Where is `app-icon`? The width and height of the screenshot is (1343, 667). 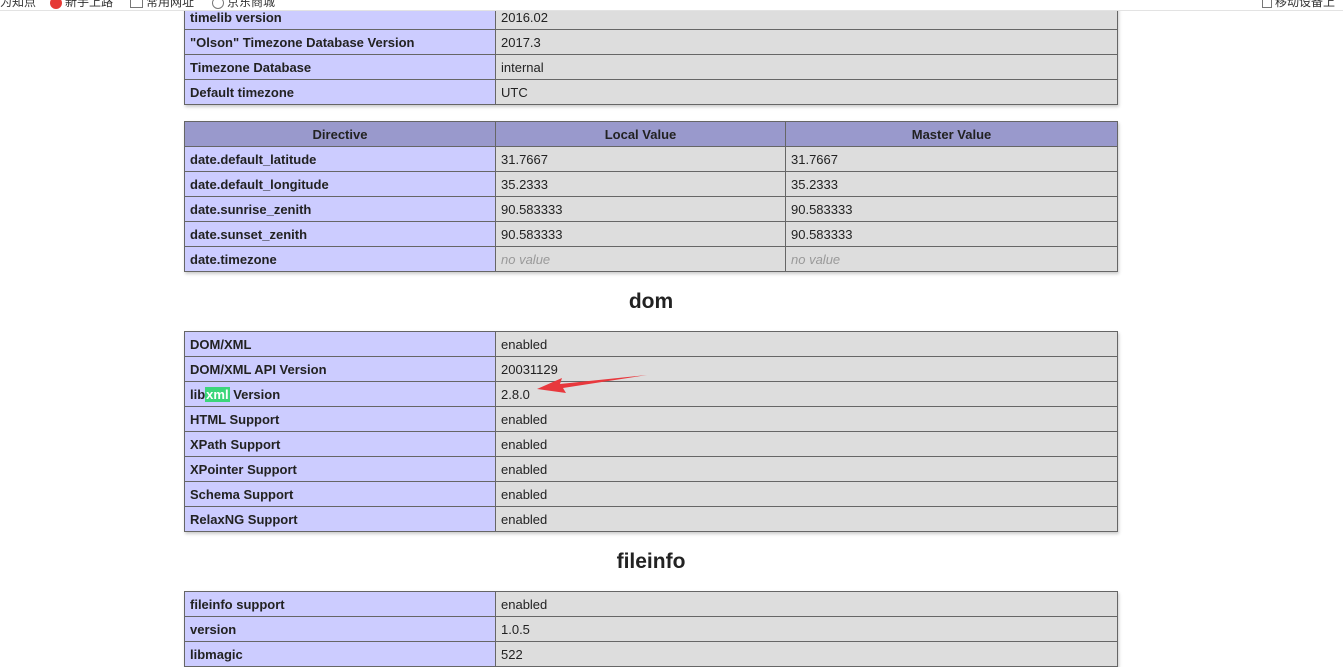
app-icon is located at coordinates (56, 4).